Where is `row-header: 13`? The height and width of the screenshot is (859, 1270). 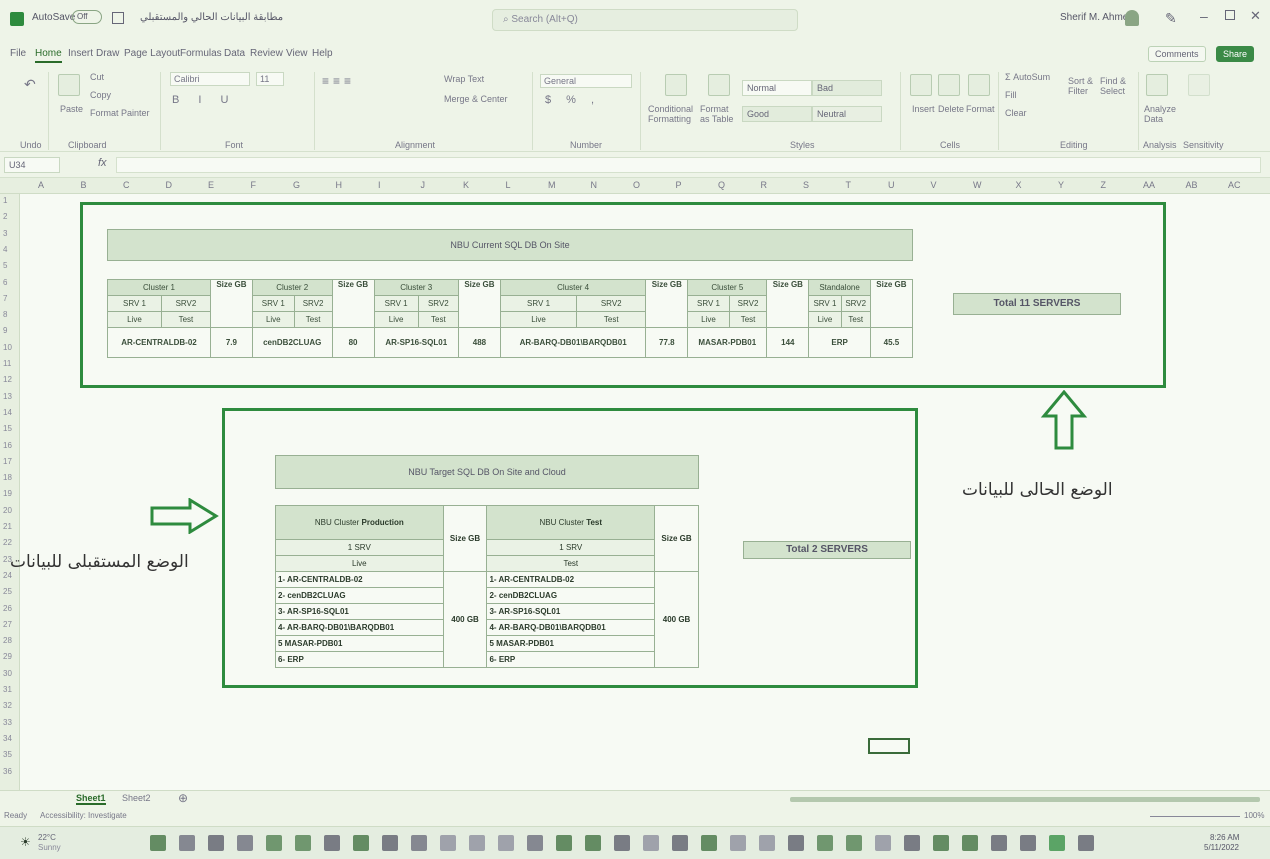 row-header: 13 is located at coordinates (7, 396).